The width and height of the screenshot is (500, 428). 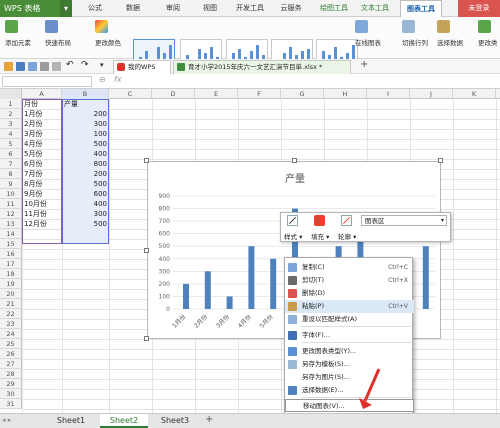 What do you see at coordinates (8, 66) in the screenshot?
I see `open-folder-icon` at bounding box center [8, 66].